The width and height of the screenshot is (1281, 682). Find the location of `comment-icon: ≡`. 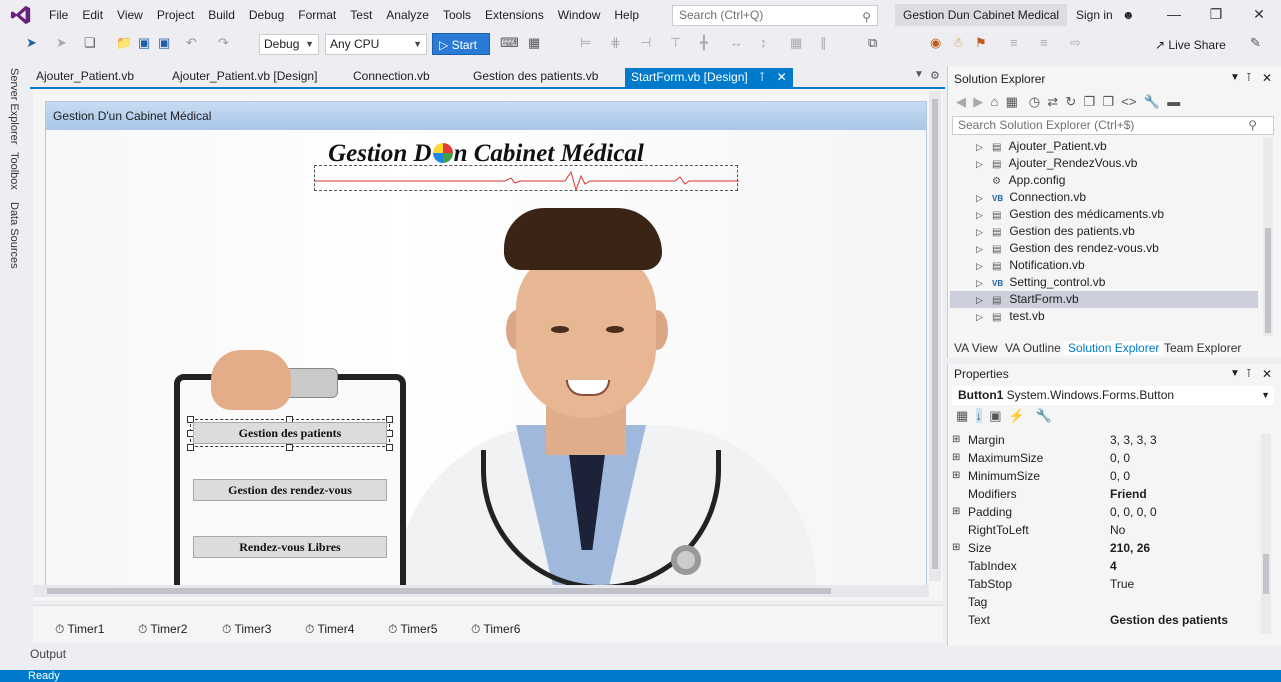

comment-icon: ≡ is located at coordinates (1014, 42).